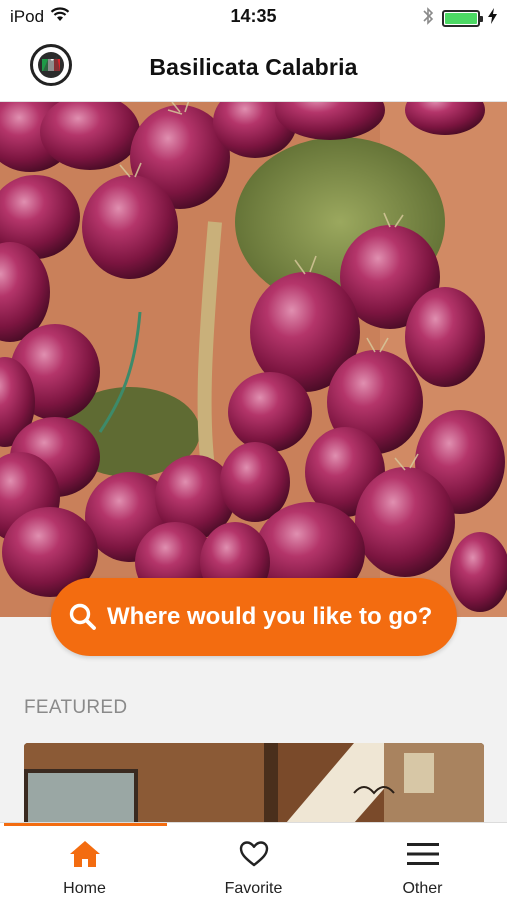 The height and width of the screenshot is (900, 507). Describe the element at coordinates (253, 888) in the screenshot. I see `tab-favorite-label: Favorite` at that location.